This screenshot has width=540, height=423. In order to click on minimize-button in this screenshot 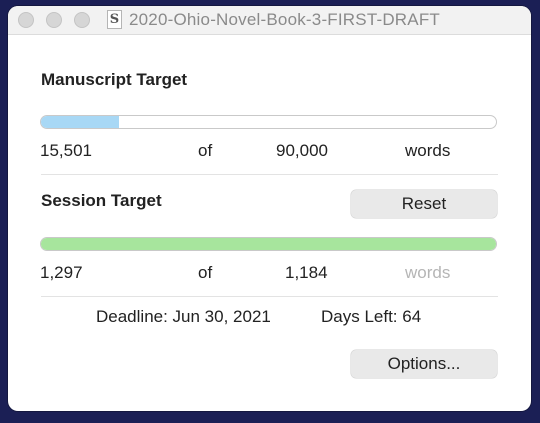, I will do `click(54, 20)`.